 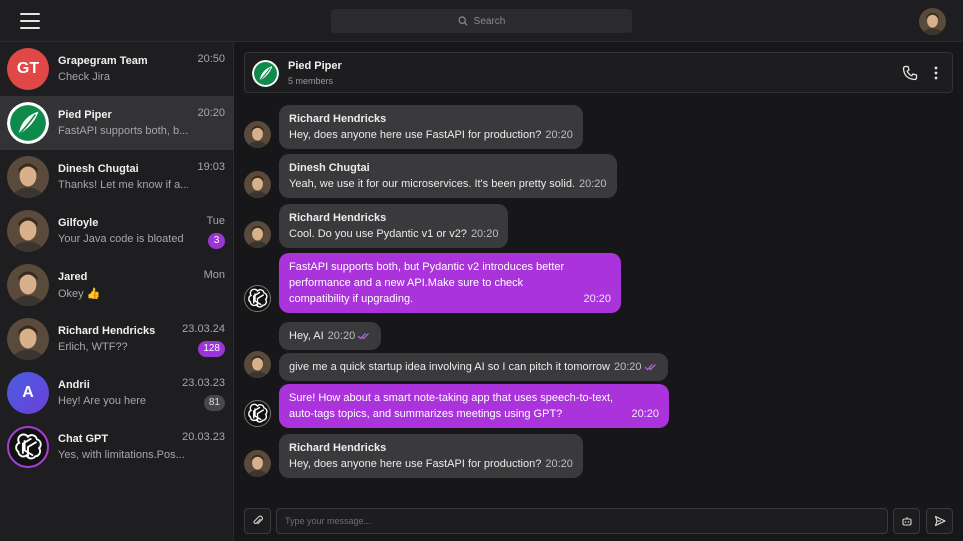 I want to click on unread-badge: 3, so click(x=216, y=241).